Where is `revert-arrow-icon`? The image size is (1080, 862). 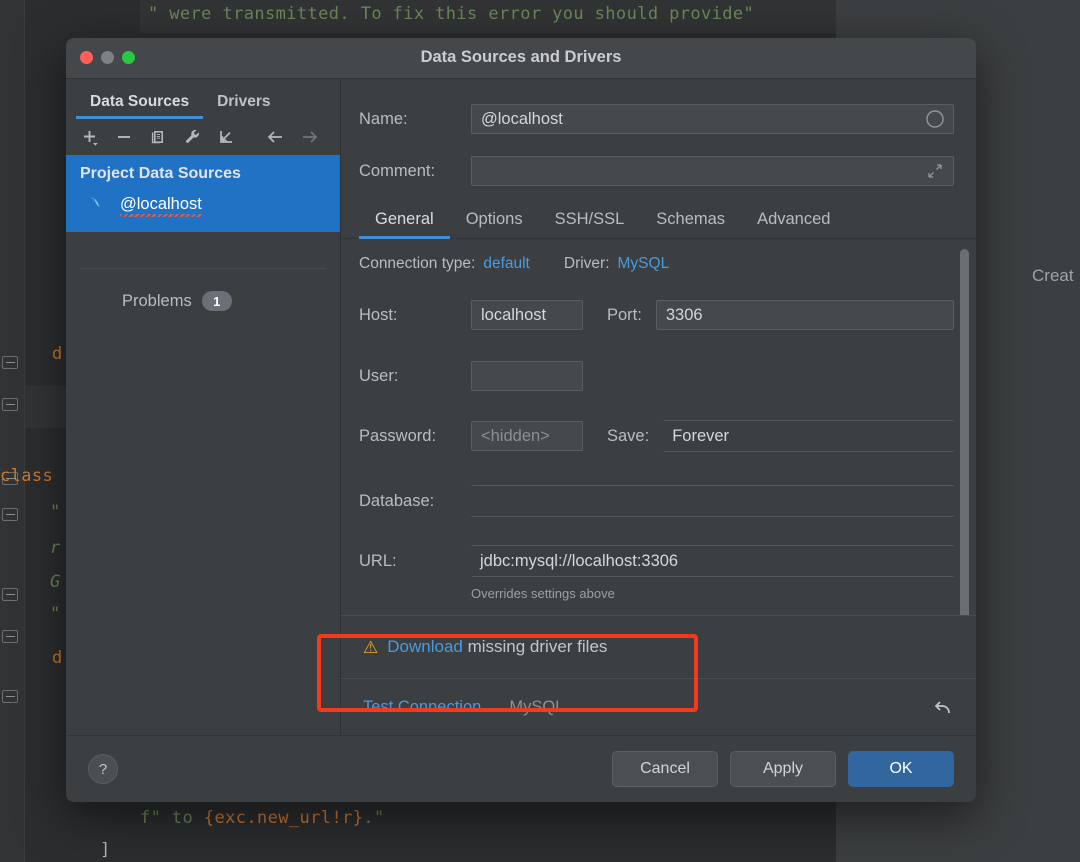 revert-arrow-icon is located at coordinates (942, 707).